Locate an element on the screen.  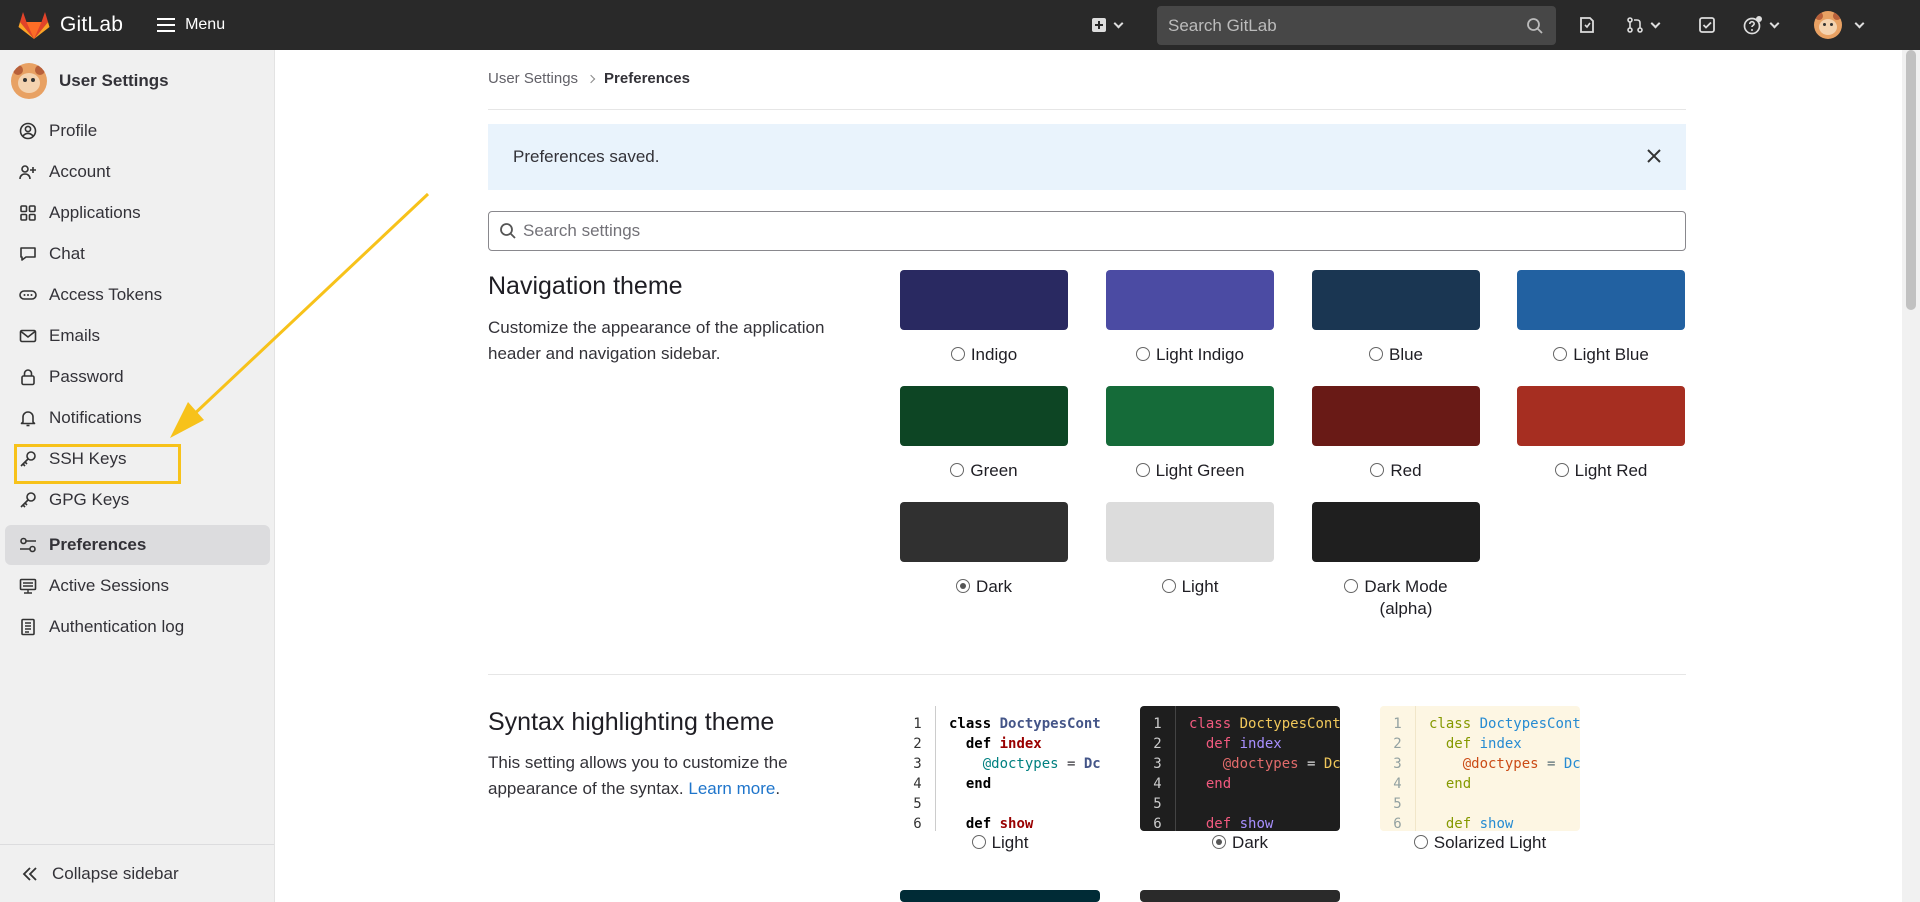
sidebar-item-gpg-keys: GPG Keys is located at coordinates (137, 500).